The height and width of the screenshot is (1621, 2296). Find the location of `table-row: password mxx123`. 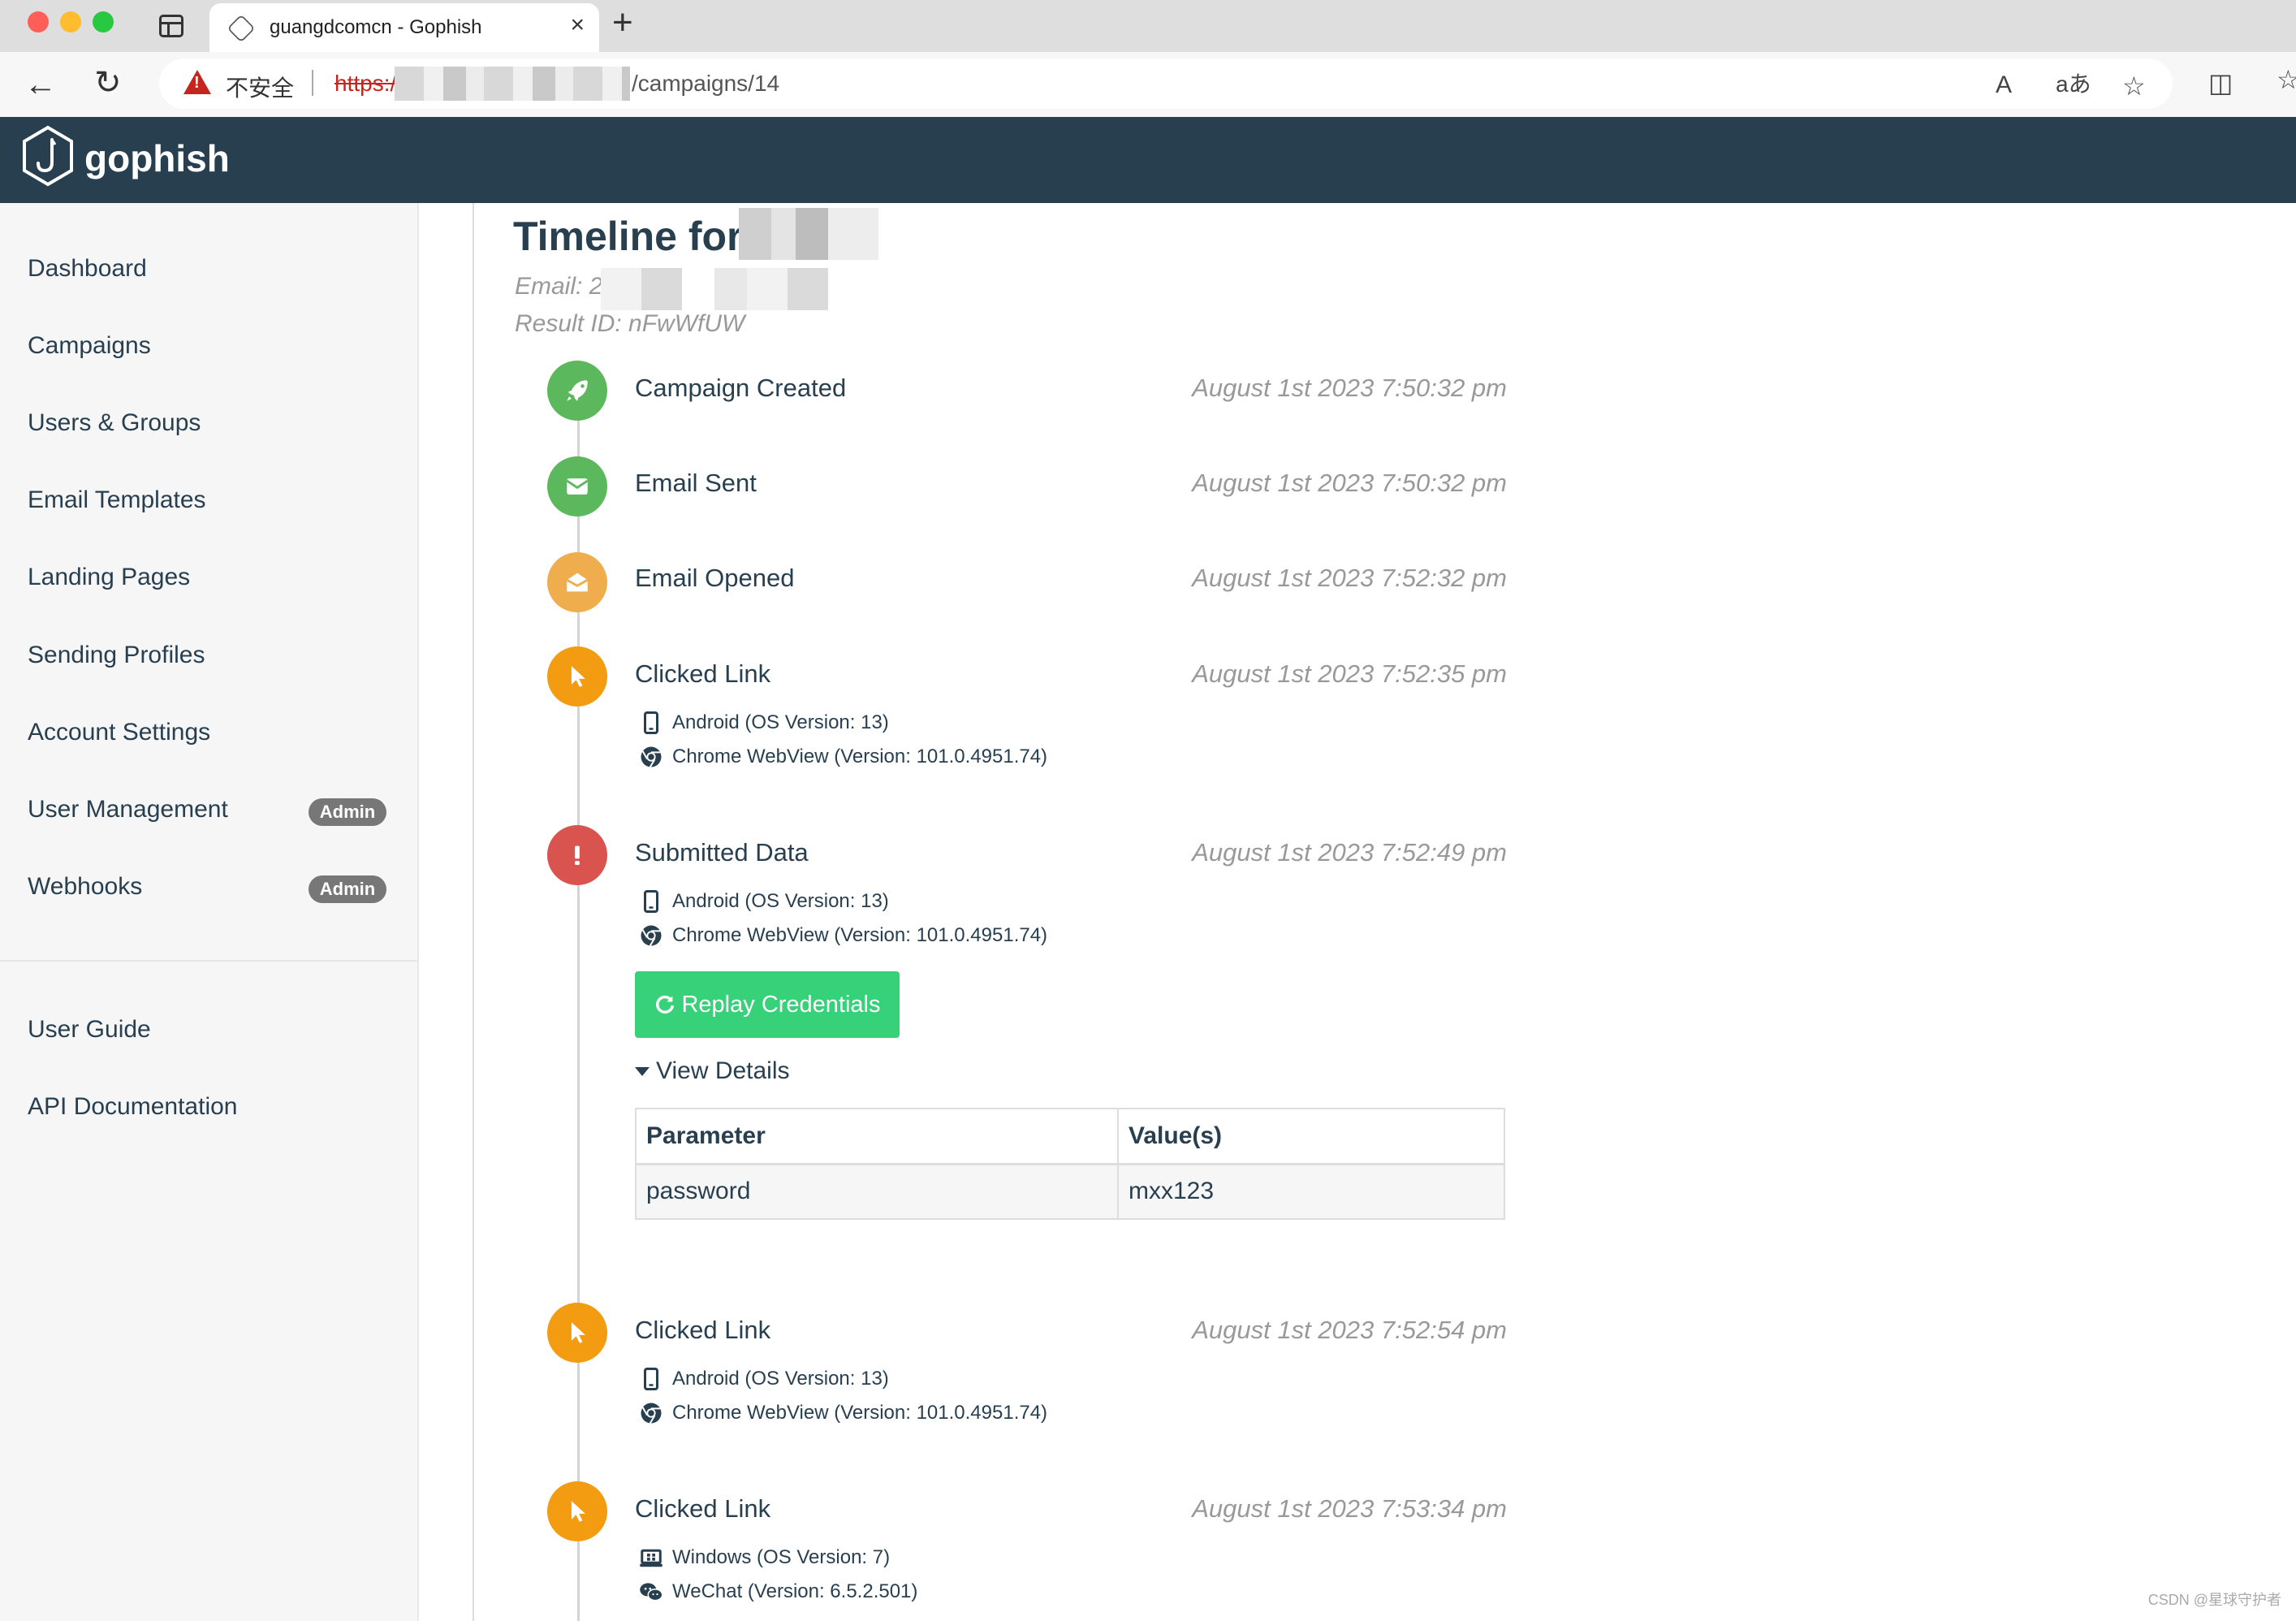

table-row: password mxx123 is located at coordinates (1070, 1191).